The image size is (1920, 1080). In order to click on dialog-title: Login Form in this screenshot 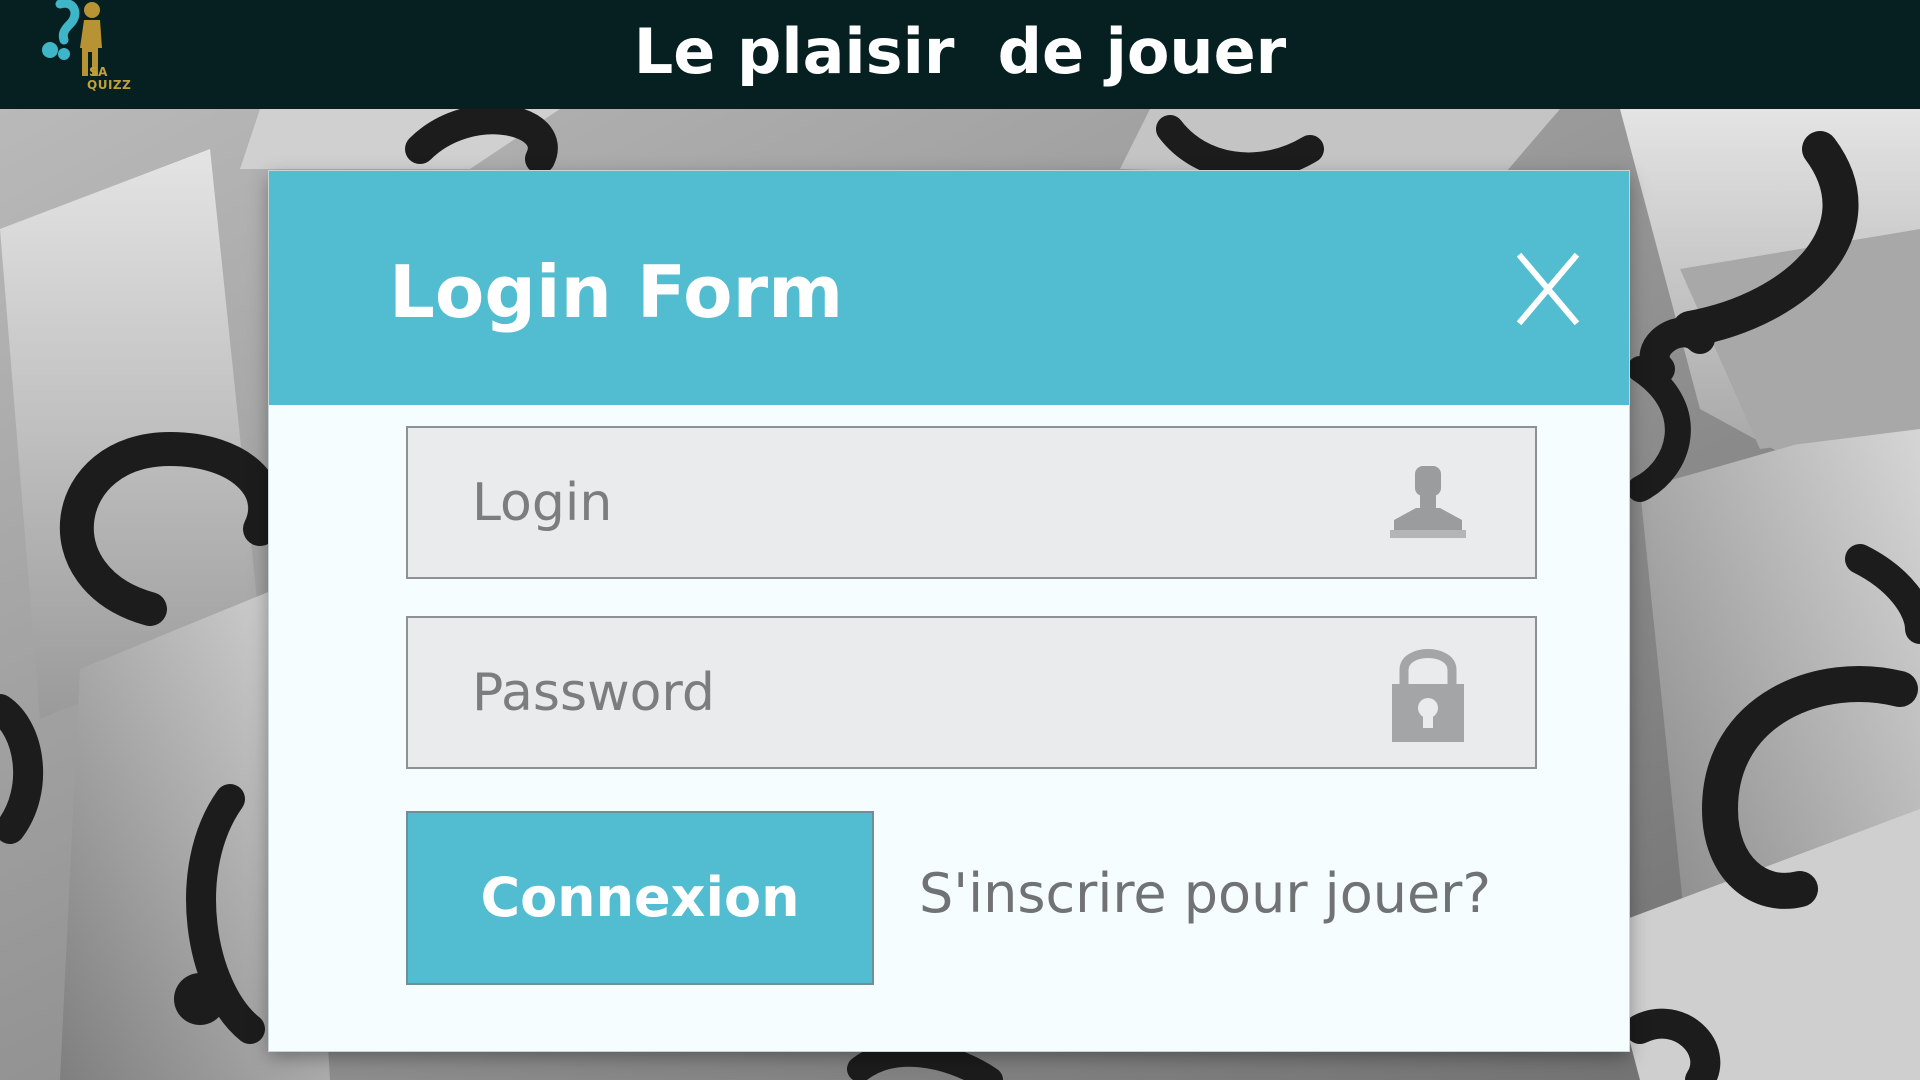, I will do `click(616, 292)`.